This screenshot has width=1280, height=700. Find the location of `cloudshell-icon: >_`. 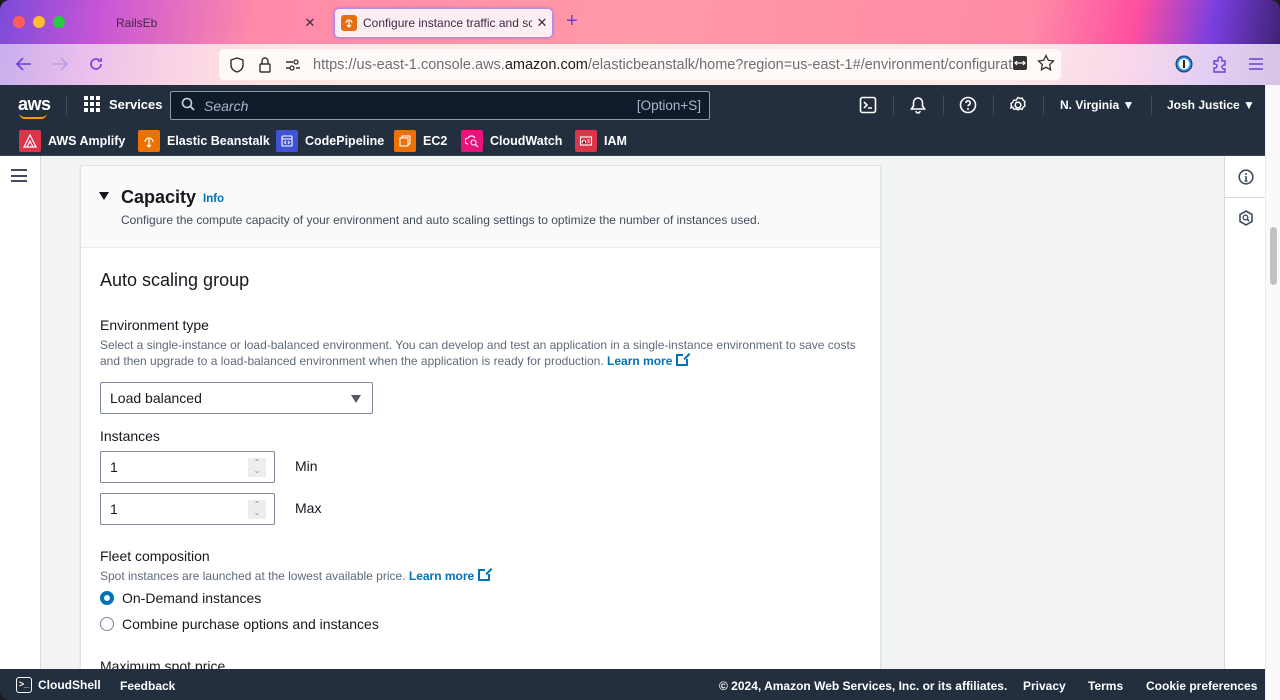

cloudshell-icon: >_ is located at coordinates (24, 685).